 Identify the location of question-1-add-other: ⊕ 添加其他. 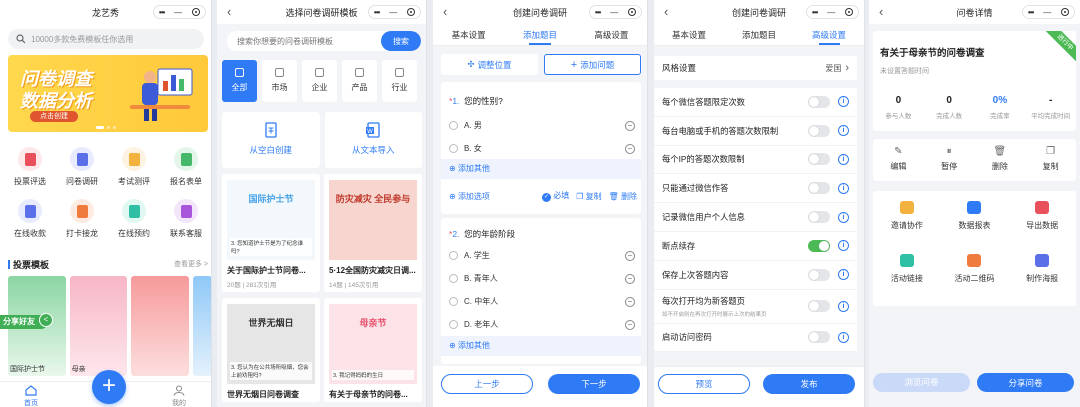
(541, 169).